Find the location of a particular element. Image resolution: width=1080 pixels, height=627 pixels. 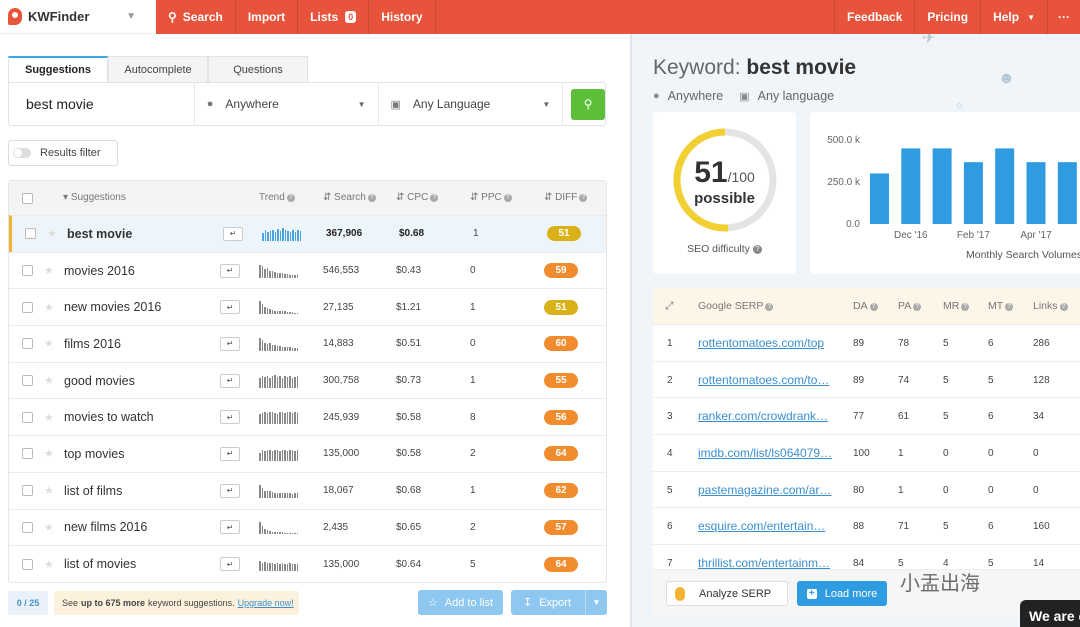

col-da: DA? is located at coordinates (865, 306).